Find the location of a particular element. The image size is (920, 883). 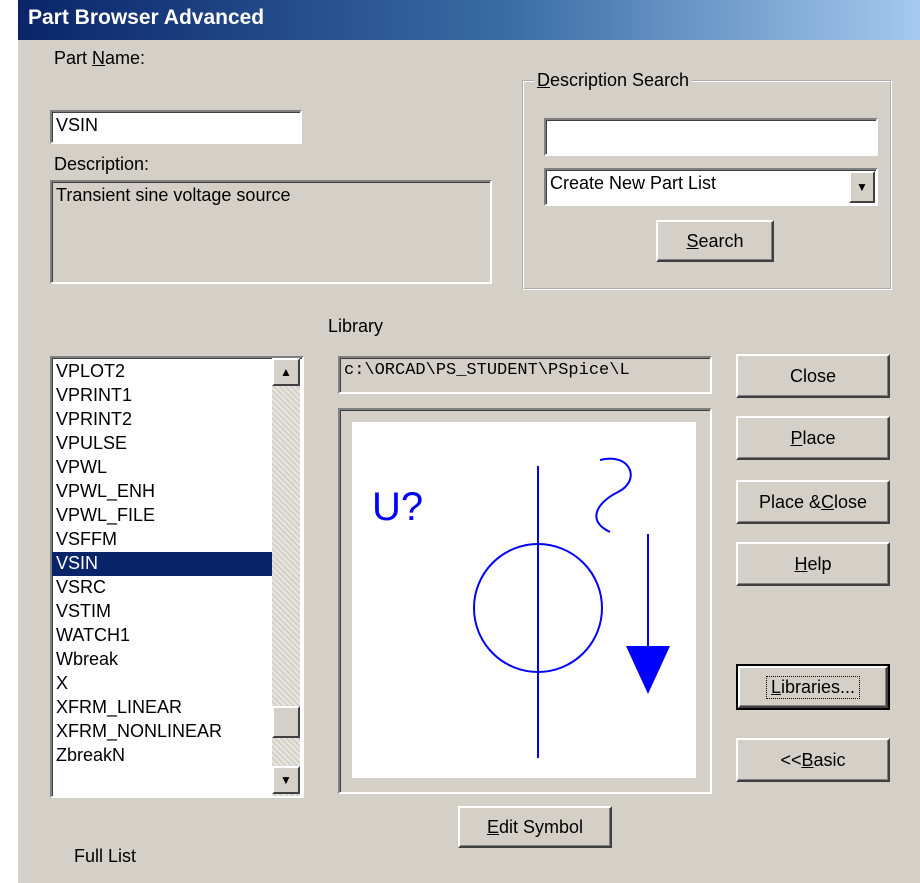

search-button: Search is located at coordinates (715, 241).